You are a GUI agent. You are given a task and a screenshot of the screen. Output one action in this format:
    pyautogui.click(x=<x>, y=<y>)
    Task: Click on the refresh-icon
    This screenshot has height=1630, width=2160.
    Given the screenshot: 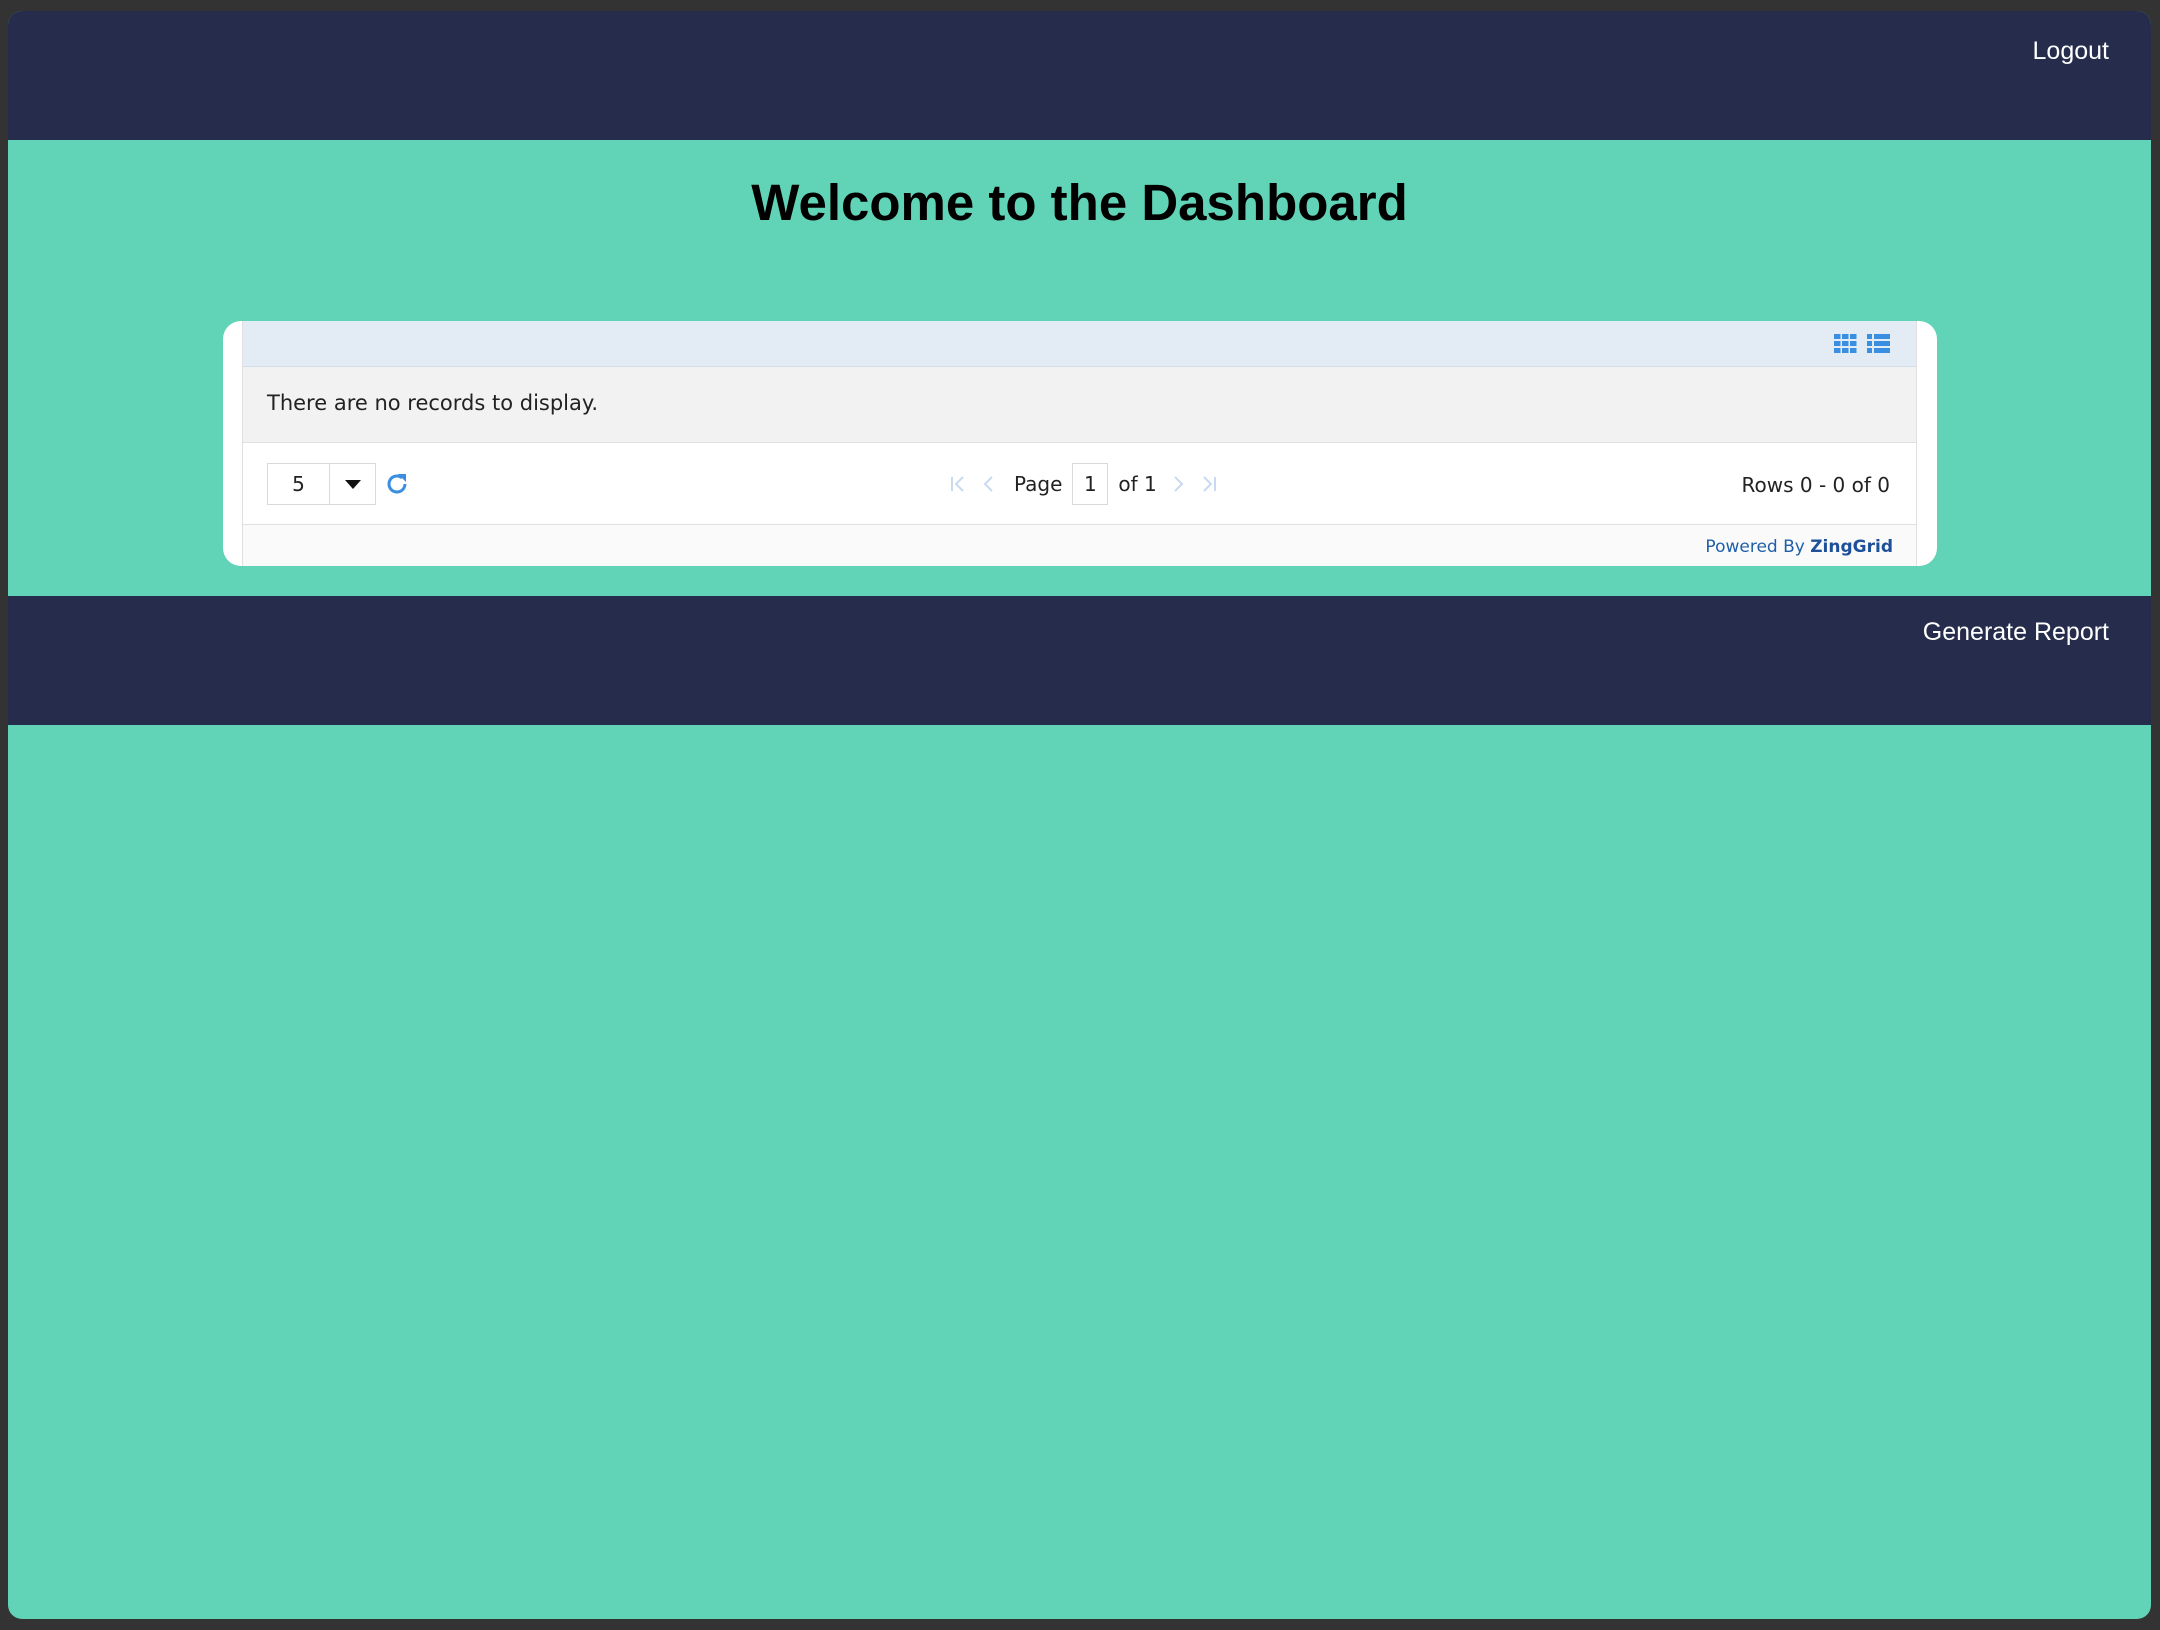 What is the action you would take?
    pyautogui.click(x=397, y=484)
    